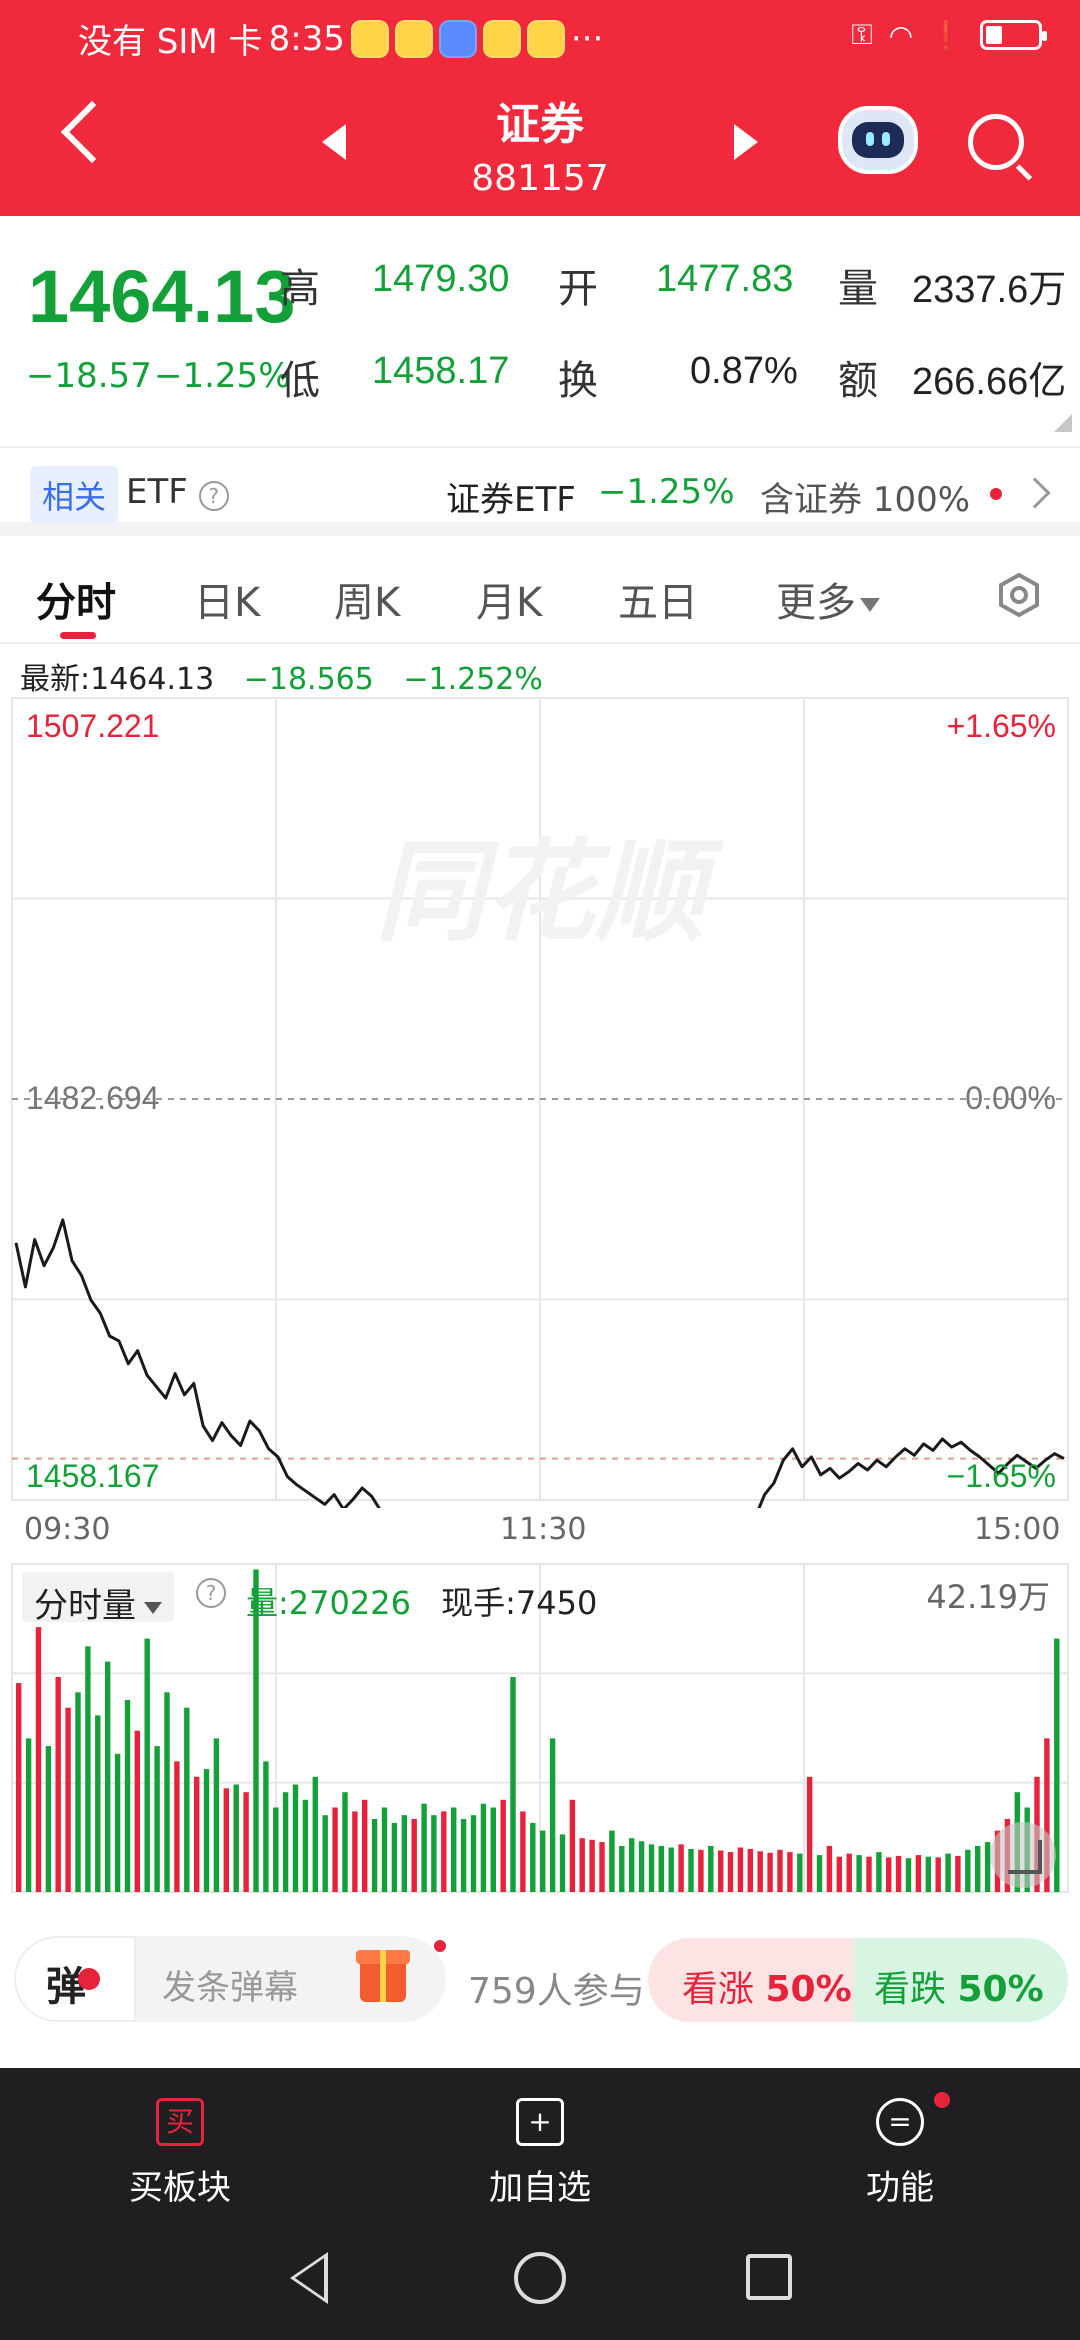 This screenshot has height=2340, width=1080. What do you see at coordinates (78, 635) in the screenshot?
I see `active-tab-indicator` at bounding box center [78, 635].